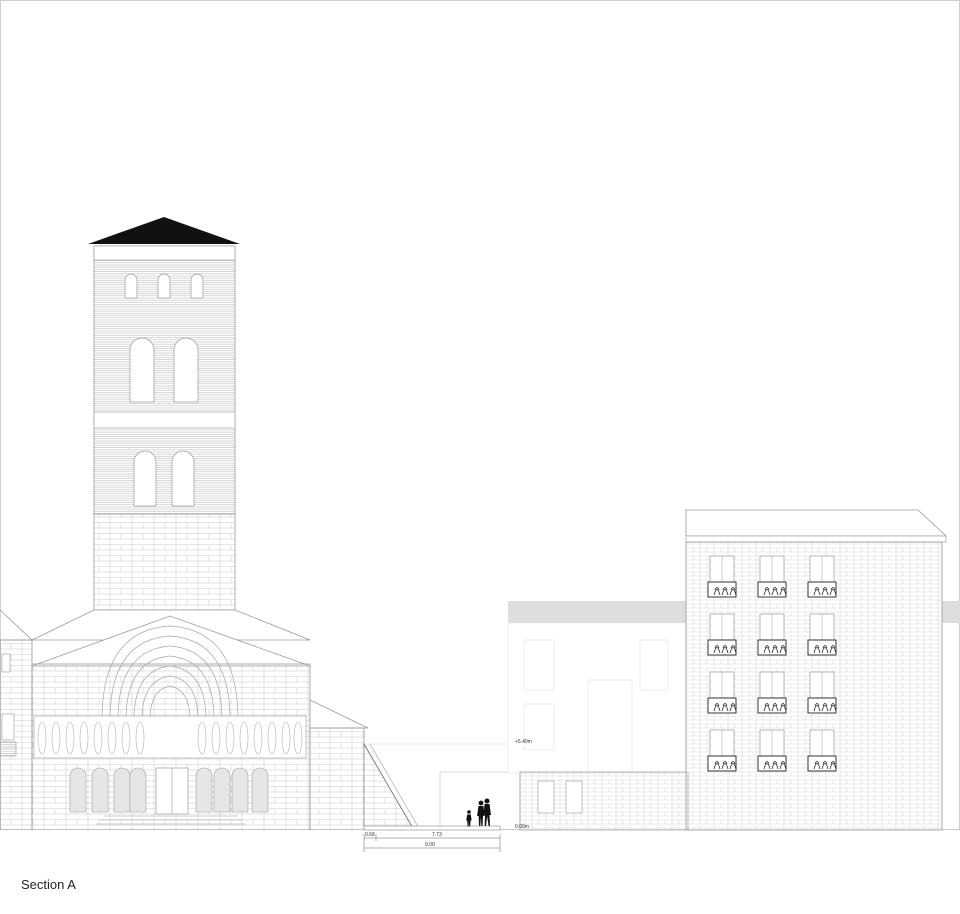 The width and height of the screenshot is (960, 914). What do you see at coordinates (430, 845) in the screenshot?
I see `dim-total-width: 9.00` at bounding box center [430, 845].